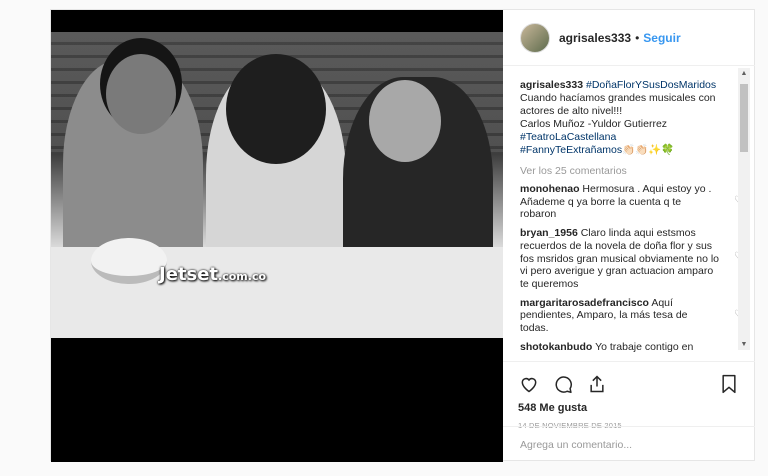 The image size is (768, 476). What do you see at coordinates (629, 384) in the screenshot?
I see `action-icons` at bounding box center [629, 384].